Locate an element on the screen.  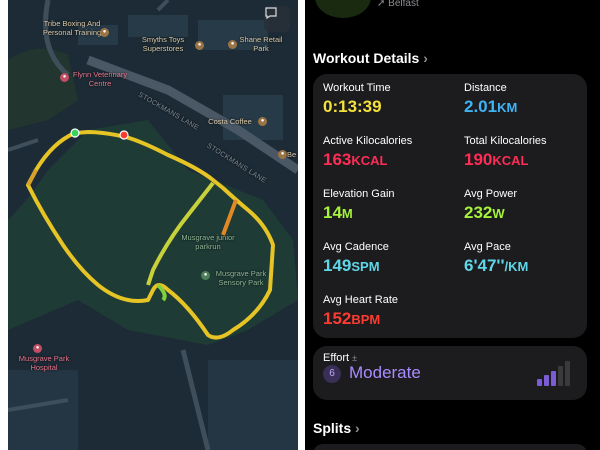
location-text: Belfast is located at coordinates (403, 4).